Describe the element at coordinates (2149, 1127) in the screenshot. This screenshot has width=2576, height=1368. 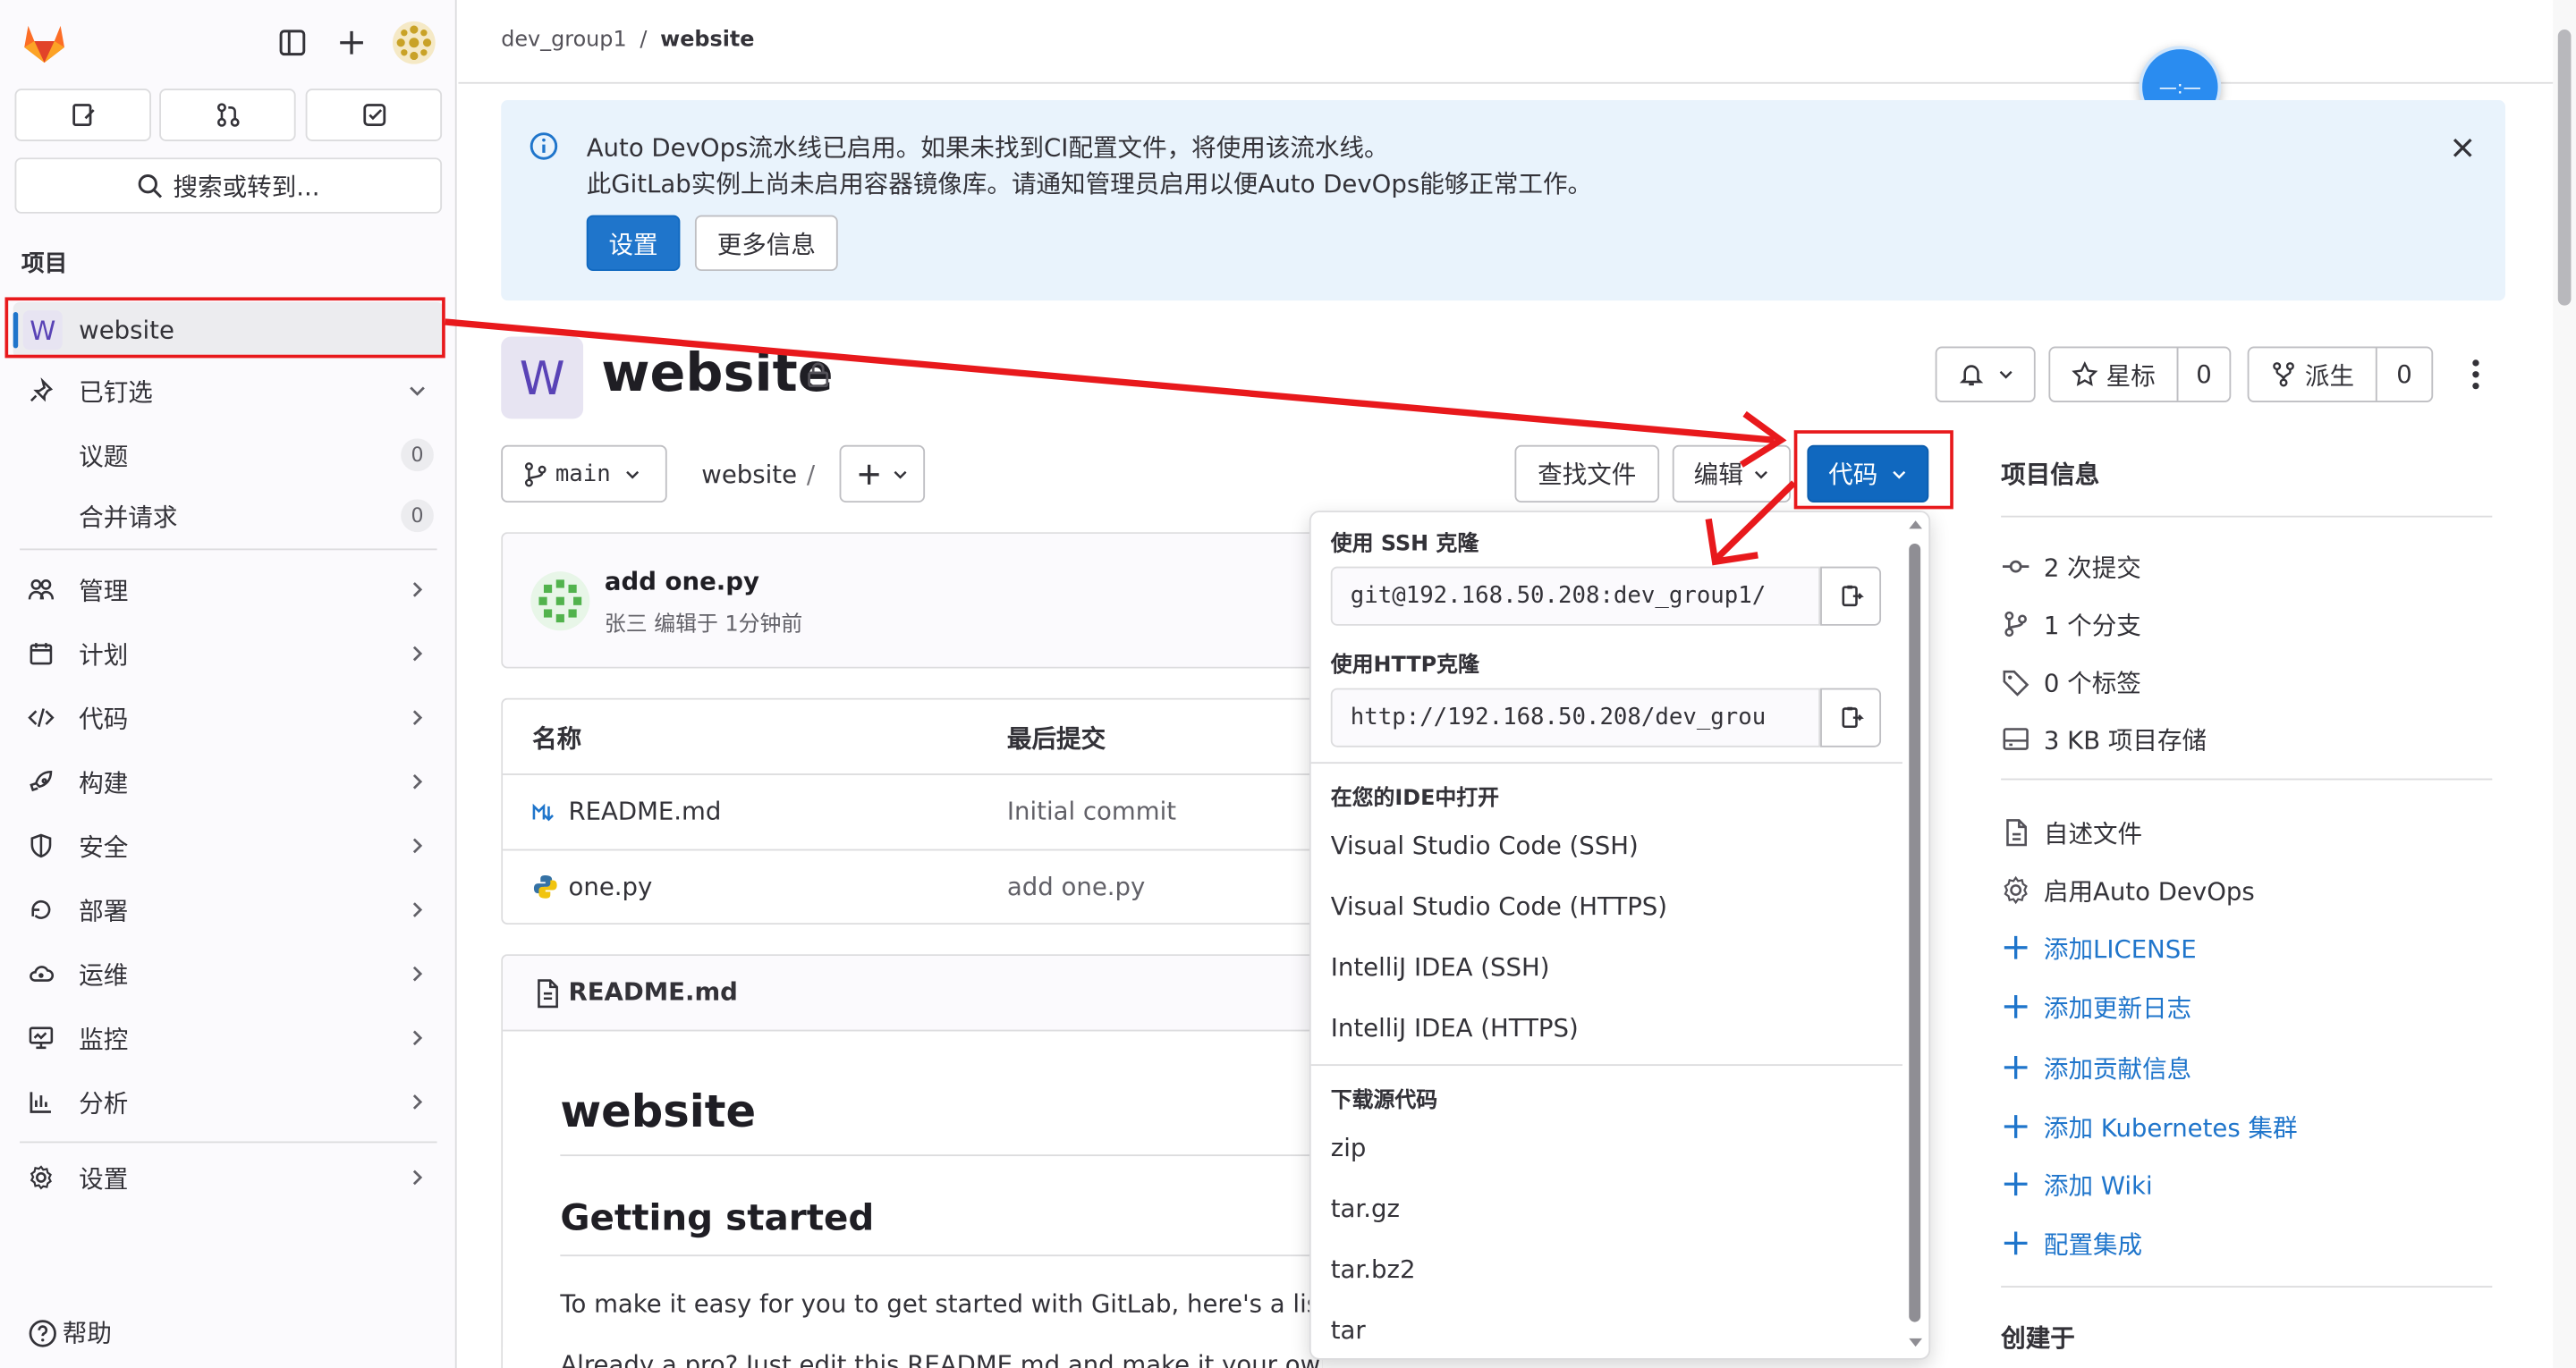
I see `add-kubernetes-cluster-link: 添加 Kubernetes 集群` at that location.